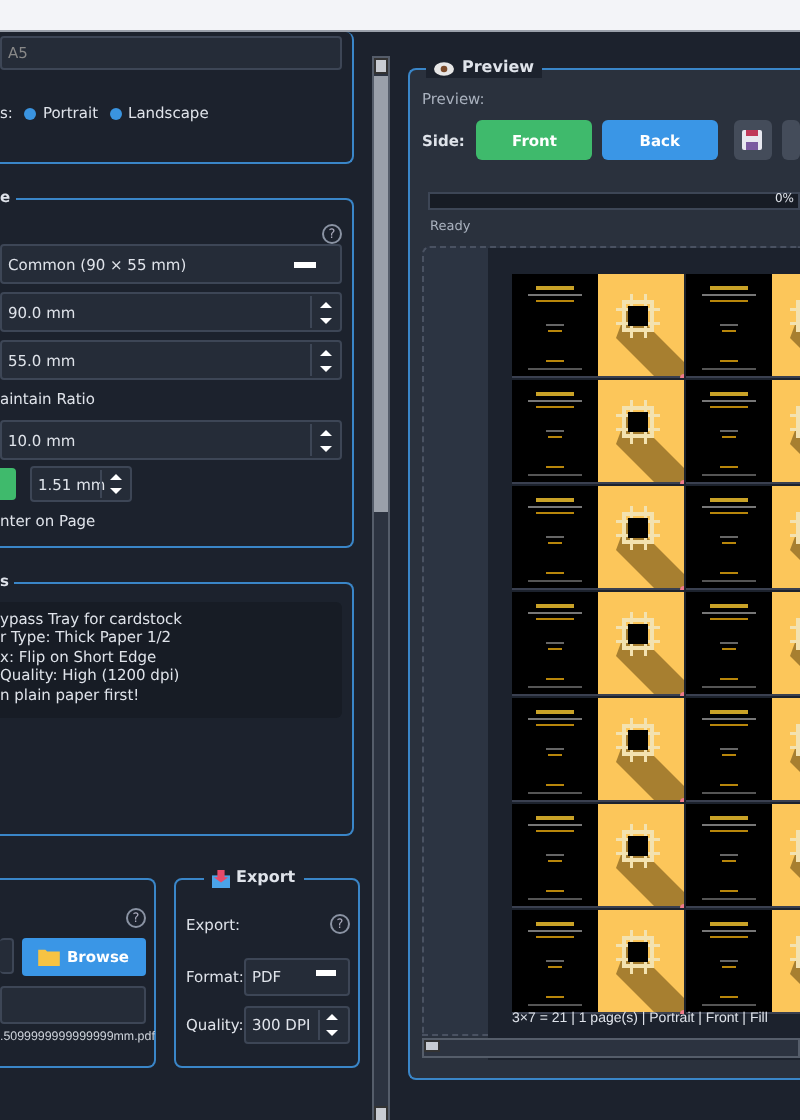  I want to click on eye-icon, so click(444, 68).